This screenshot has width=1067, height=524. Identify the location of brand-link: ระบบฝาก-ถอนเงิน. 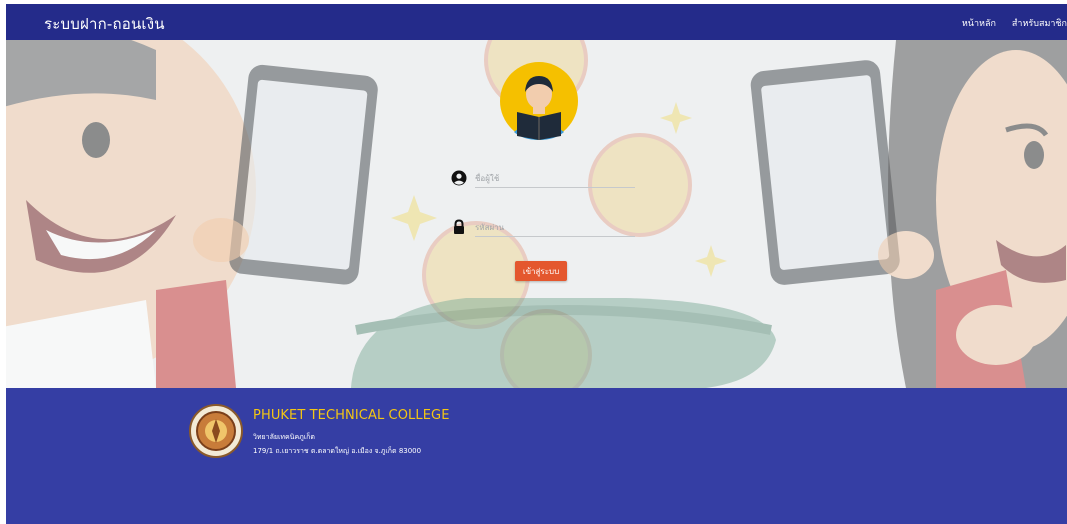
(104, 24).